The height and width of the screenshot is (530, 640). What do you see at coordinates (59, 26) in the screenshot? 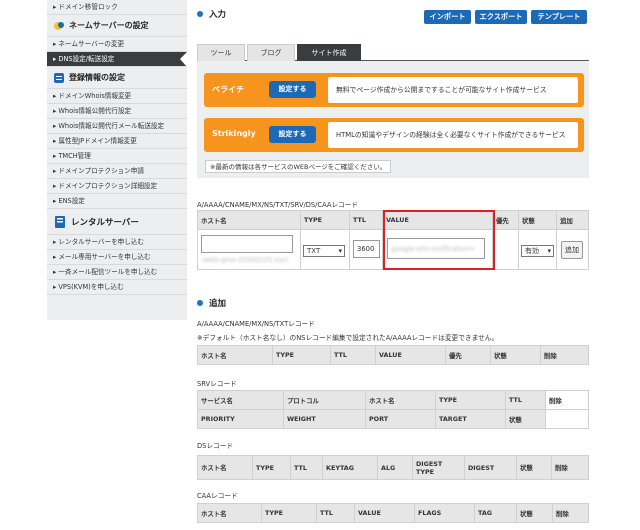
I see `nameserver-icon` at bounding box center [59, 26].